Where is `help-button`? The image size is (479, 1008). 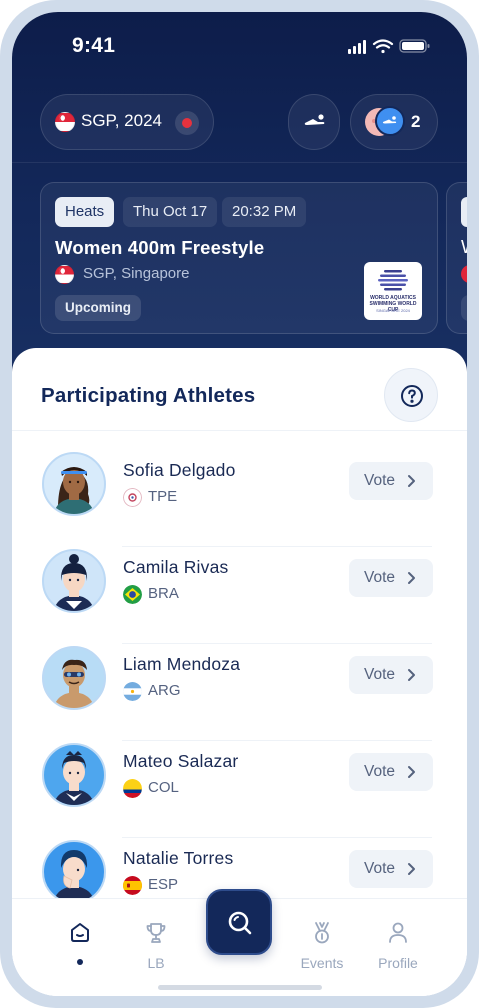
help-button is located at coordinates (411, 395).